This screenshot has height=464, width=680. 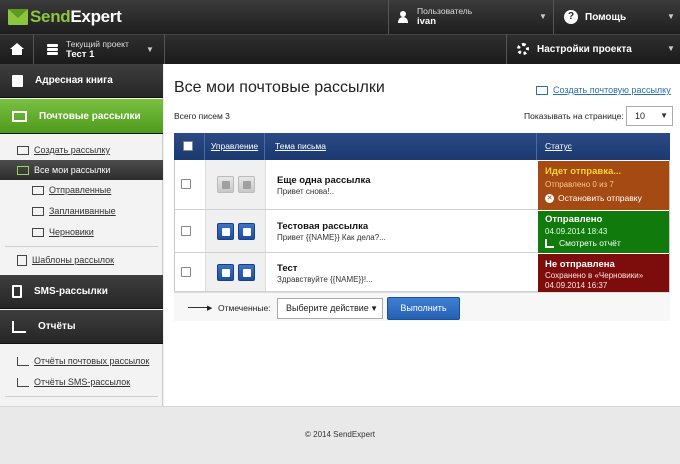 I want to click on sidebar-item-all-mailings: Все мои рассылки, so click(x=81, y=170).